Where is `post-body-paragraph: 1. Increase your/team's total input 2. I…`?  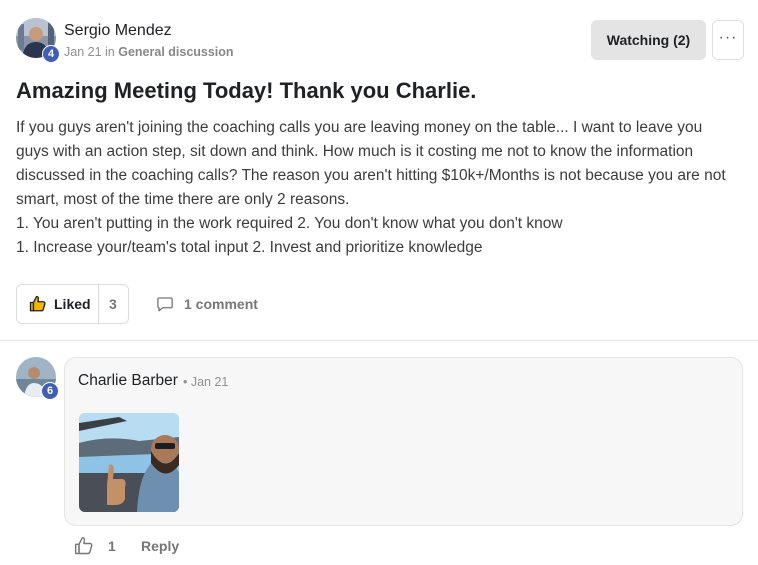 post-body-paragraph: 1. Increase your/team's total input 2. I… is located at coordinates (249, 247).